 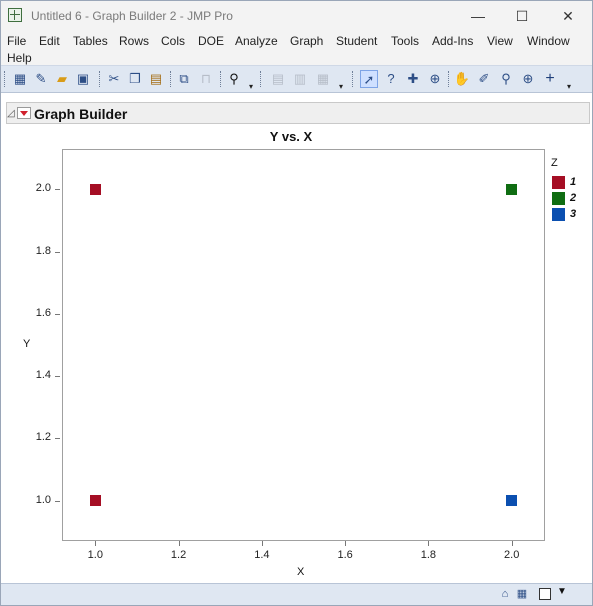 What do you see at coordinates (278, 79) in the screenshot?
I see `table-view-icon: ▤` at bounding box center [278, 79].